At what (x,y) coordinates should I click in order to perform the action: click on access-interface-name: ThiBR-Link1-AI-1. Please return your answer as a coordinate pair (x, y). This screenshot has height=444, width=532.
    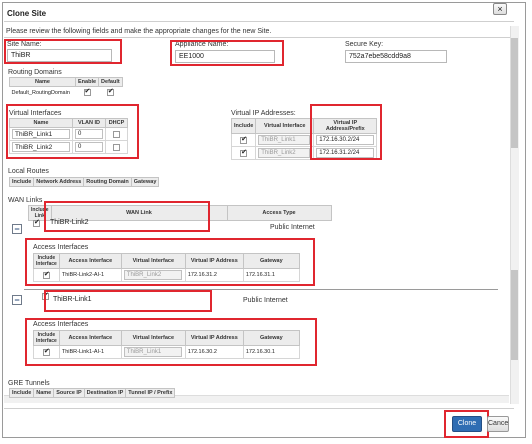
    Looking at the image, I should click on (90, 352).